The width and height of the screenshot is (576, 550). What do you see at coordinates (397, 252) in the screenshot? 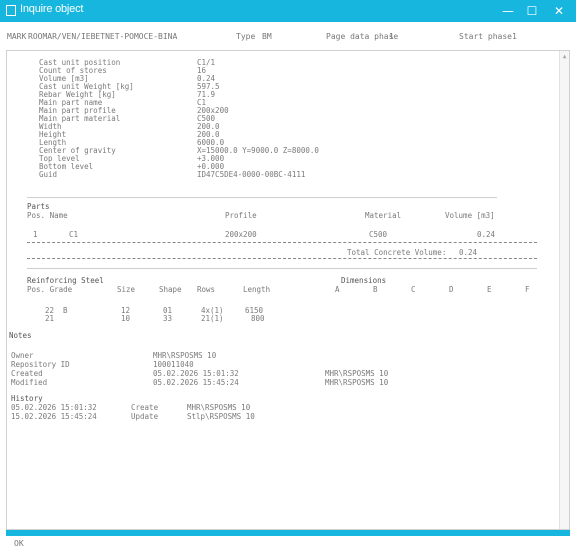
I see `parts-total-label: Total Concrete Volume:` at bounding box center [397, 252].